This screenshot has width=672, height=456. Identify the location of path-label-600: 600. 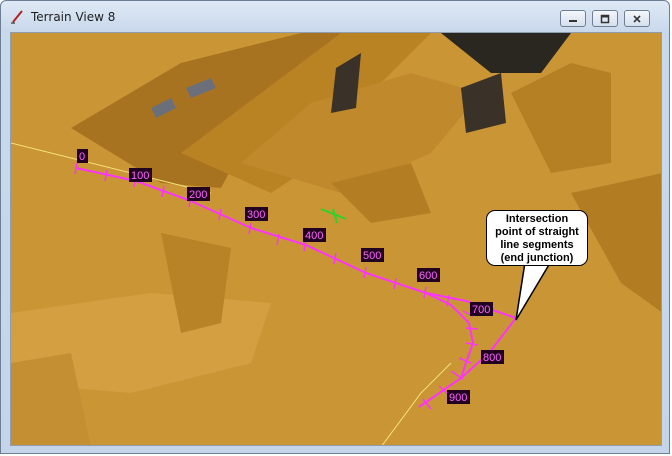
(428, 276).